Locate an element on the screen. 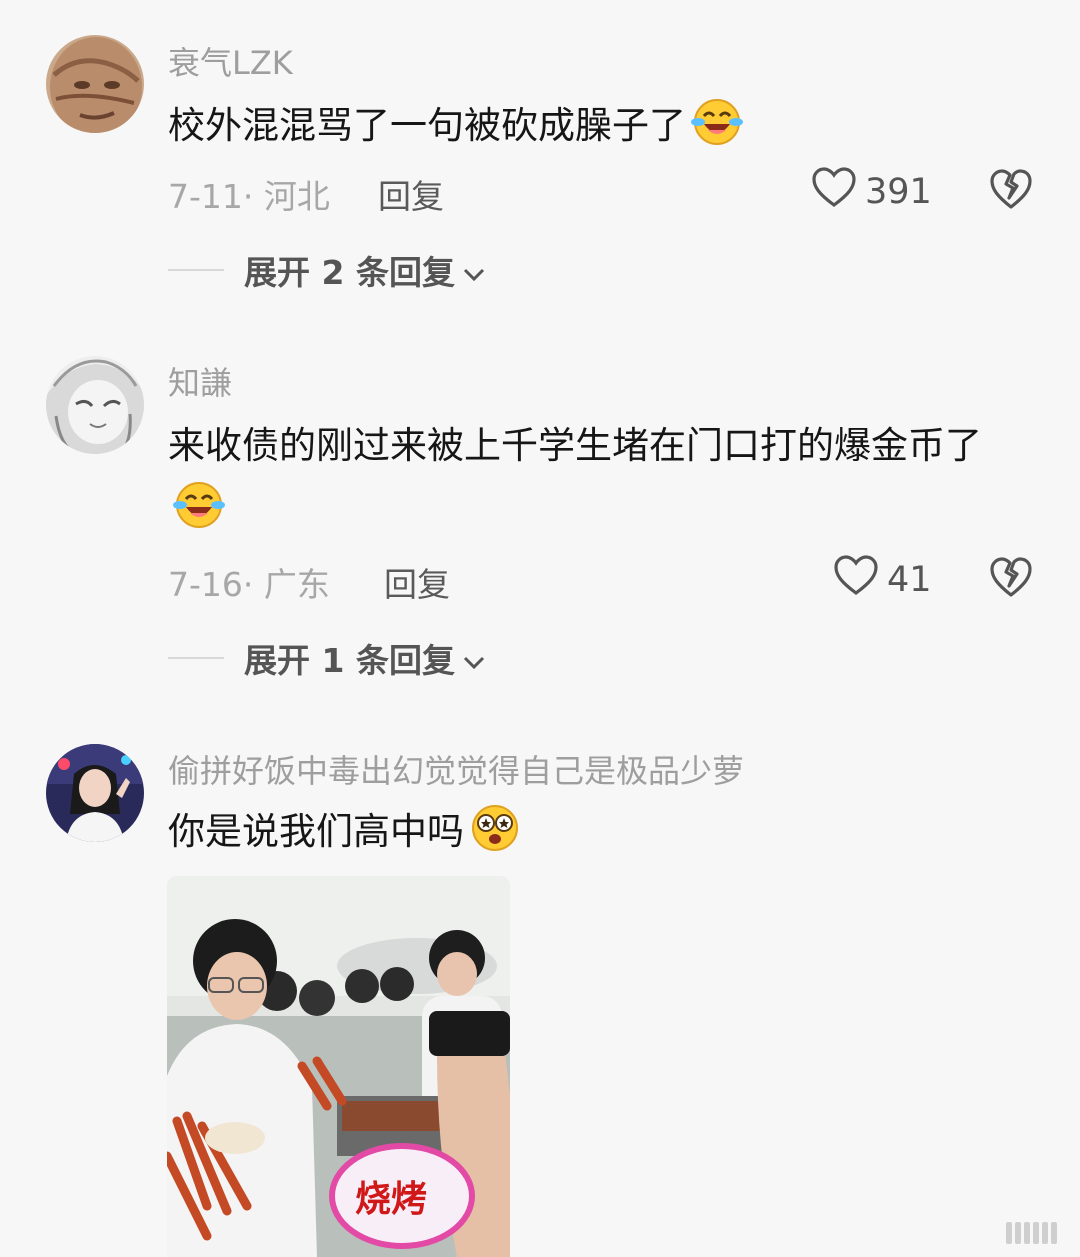 Image resolution: width=1080 pixels, height=1257 pixels. like-button: 391 is located at coordinates (871, 191).